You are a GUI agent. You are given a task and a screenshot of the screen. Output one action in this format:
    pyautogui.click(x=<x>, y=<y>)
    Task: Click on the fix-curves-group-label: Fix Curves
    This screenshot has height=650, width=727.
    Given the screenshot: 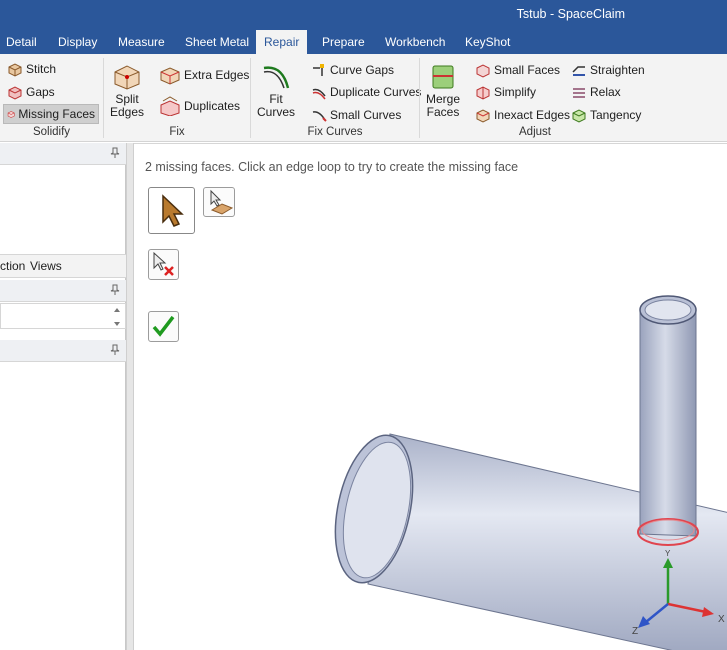 What is the action you would take?
    pyautogui.click(x=335, y=132)
    